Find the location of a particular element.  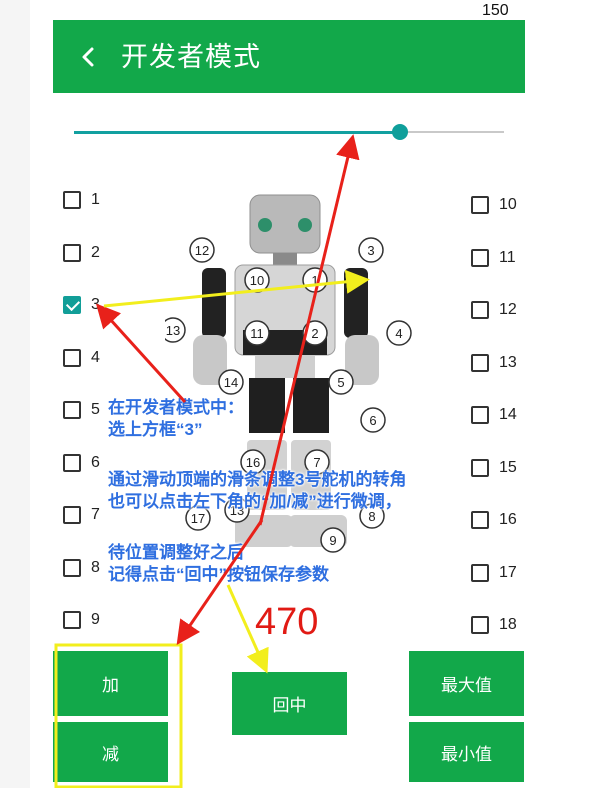

servo-number: 6 is located at coordinates (372, 420).